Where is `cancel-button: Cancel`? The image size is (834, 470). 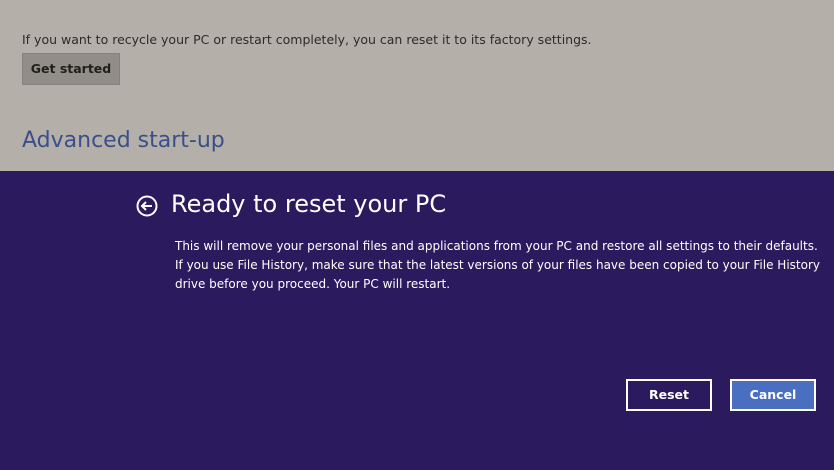 cancel-button: Cancel is located at coordinates (773, 395).